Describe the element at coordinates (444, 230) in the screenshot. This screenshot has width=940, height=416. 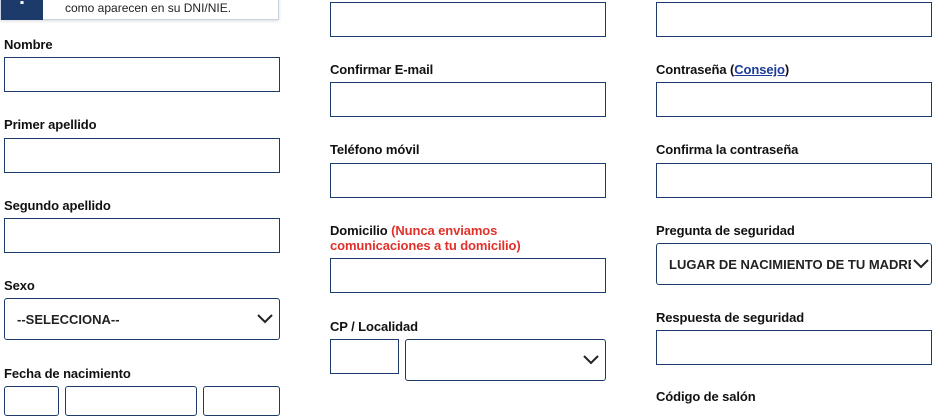
I see `domicilio-note: (Nunca enviamos` at that location.